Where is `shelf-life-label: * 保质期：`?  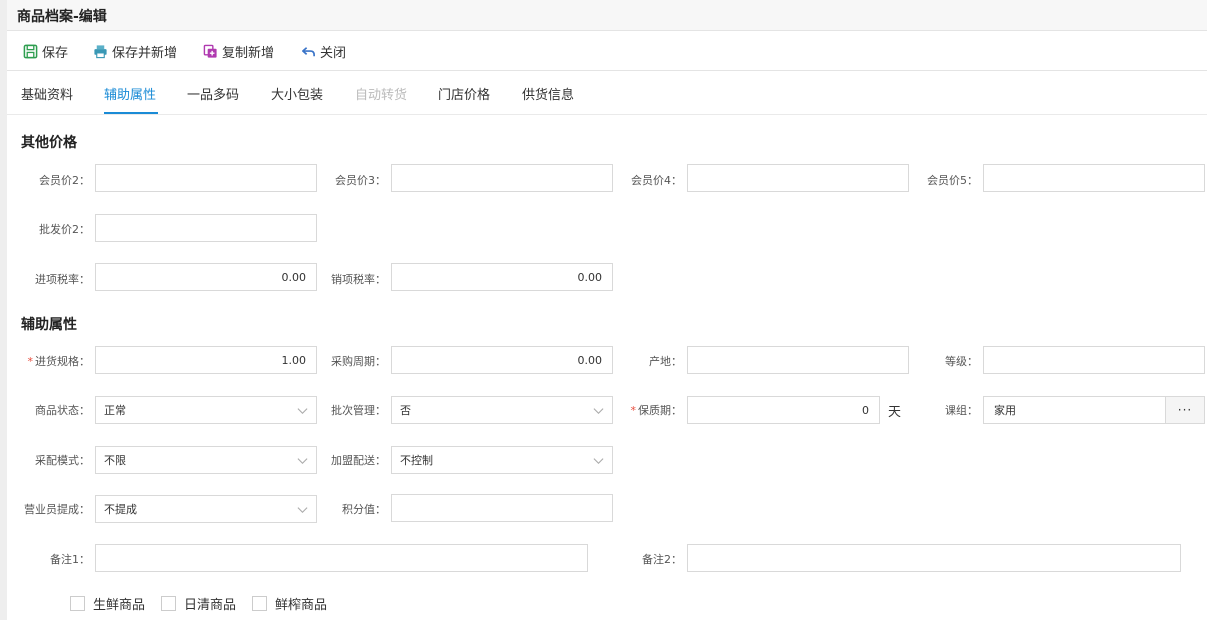 shelf-life-label: * 保质期： is located at coordinates (642, 410).